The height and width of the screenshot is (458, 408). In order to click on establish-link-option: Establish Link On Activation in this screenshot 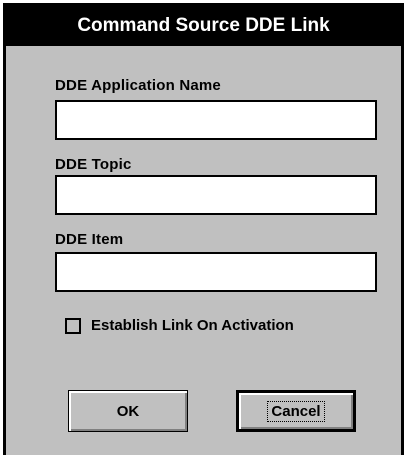, I will do `click(179, 325)`.